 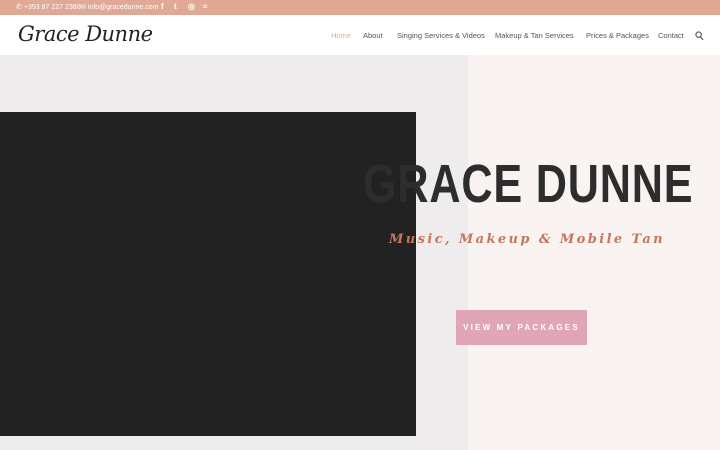 I want to click on view-packages-button: VIEW MY PACKAGES, so click(x=521, y=327).